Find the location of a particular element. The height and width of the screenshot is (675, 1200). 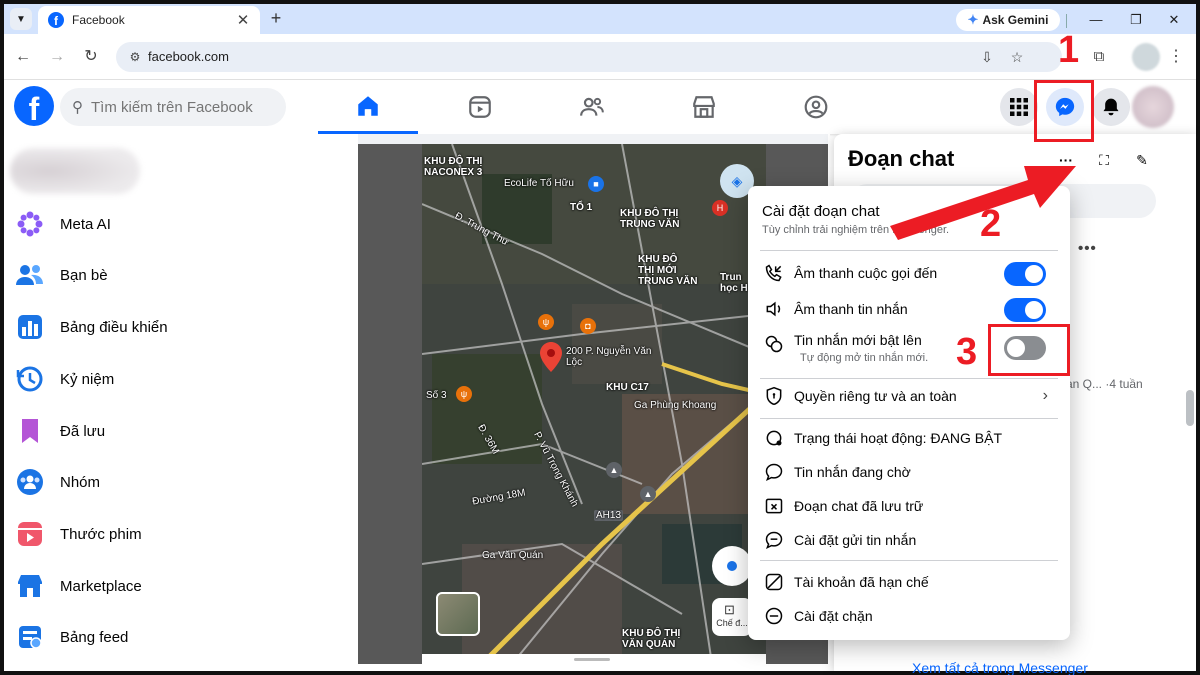

sidebar-item-label: Meta AI is located at coordinates (85, 224).